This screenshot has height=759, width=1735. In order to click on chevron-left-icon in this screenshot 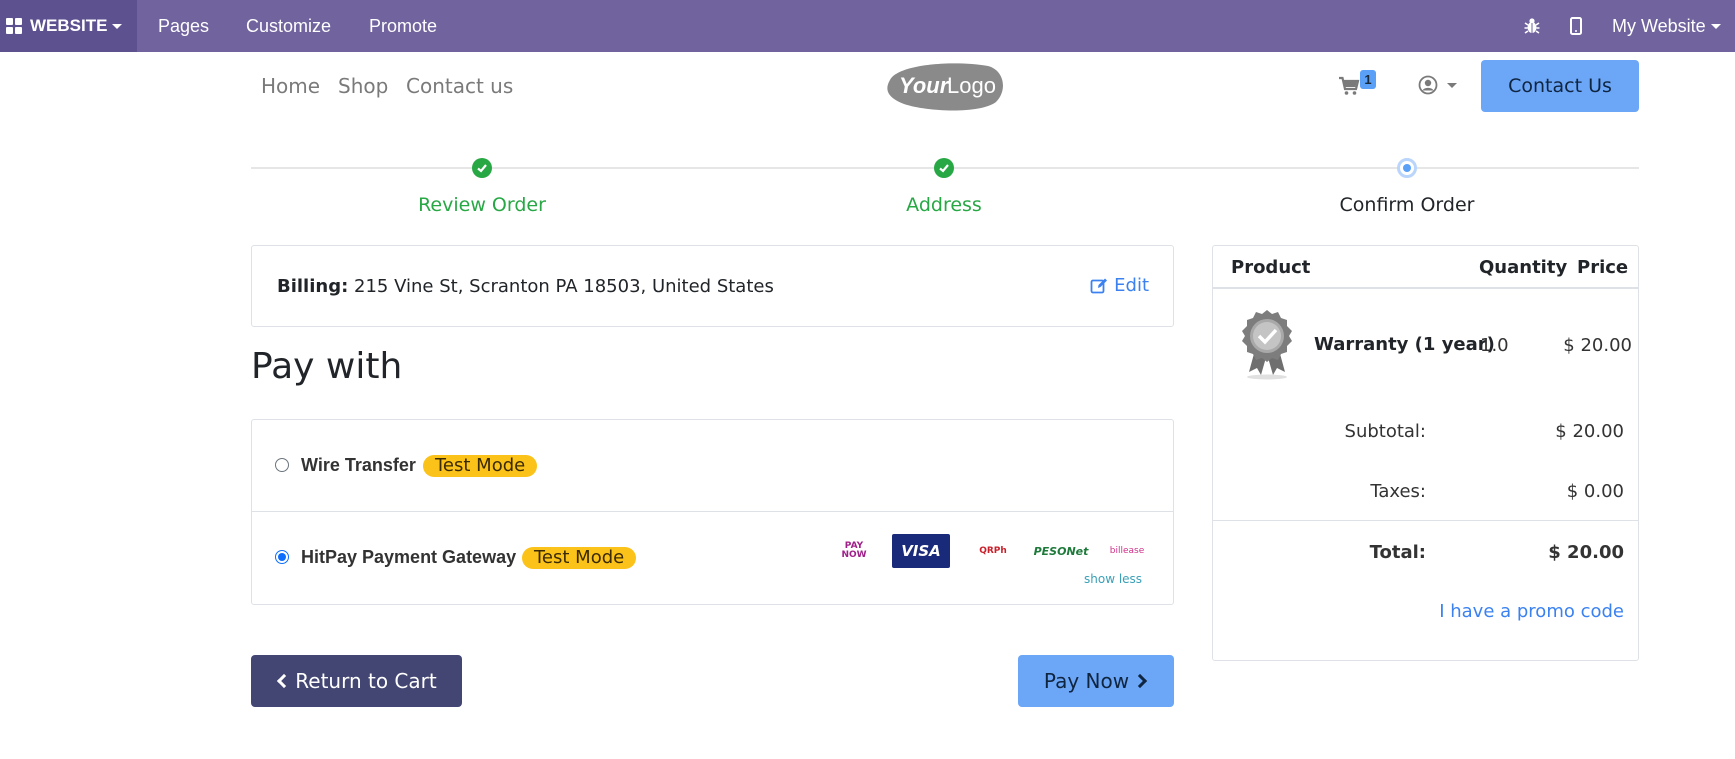, I will do `click(284, 681)`.